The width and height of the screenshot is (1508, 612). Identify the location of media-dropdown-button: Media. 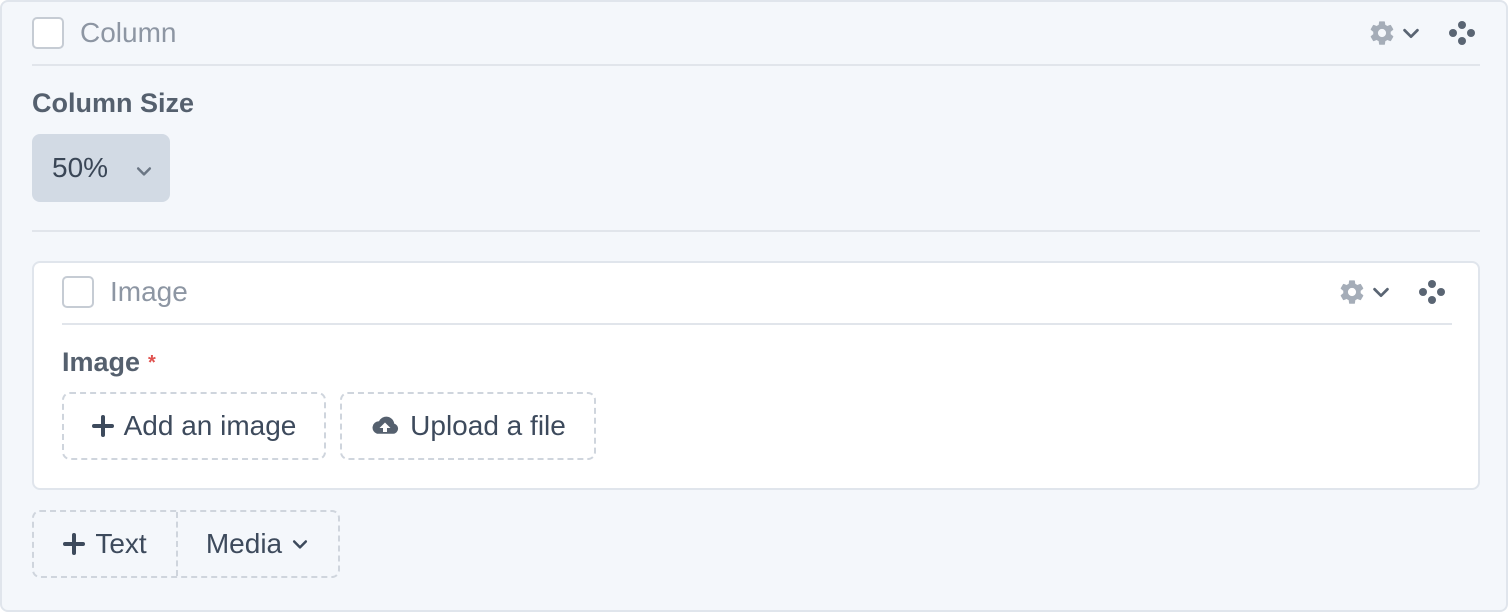
(258, 544).